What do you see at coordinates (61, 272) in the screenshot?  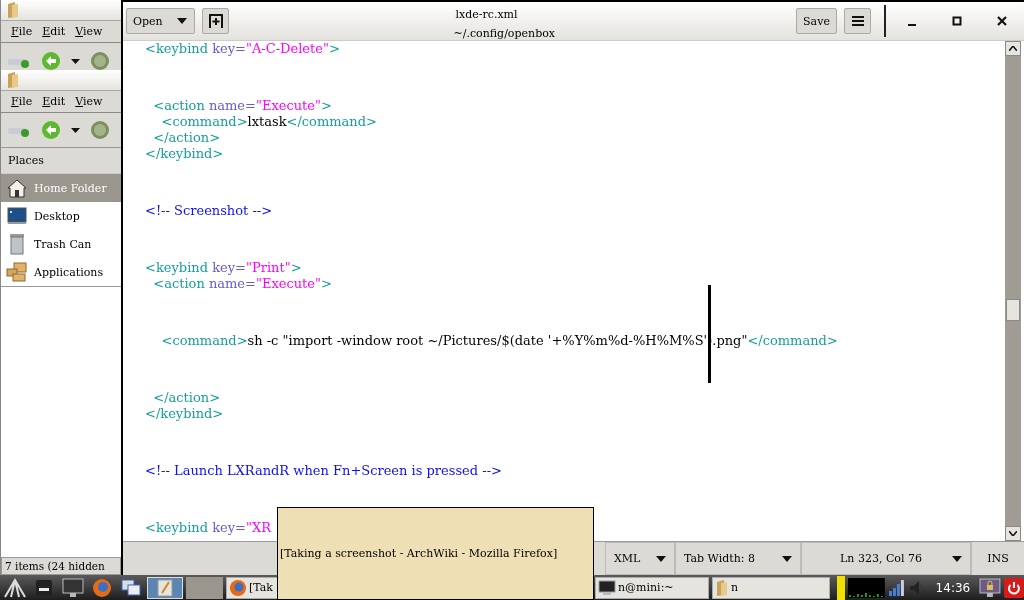 I see `place-item: Applications` at bounding box center [61, 272].